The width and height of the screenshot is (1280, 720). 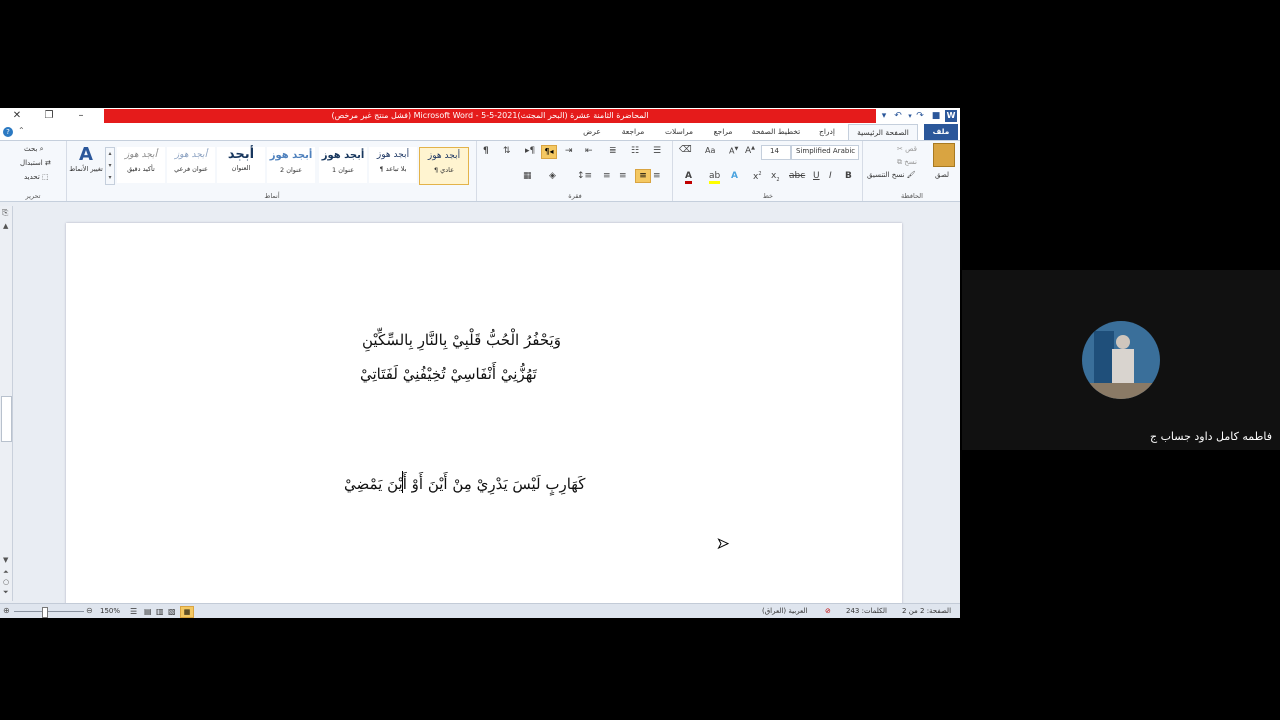 I want to click on replace-button: استبدال ⇄, so click(x=35, y=163).